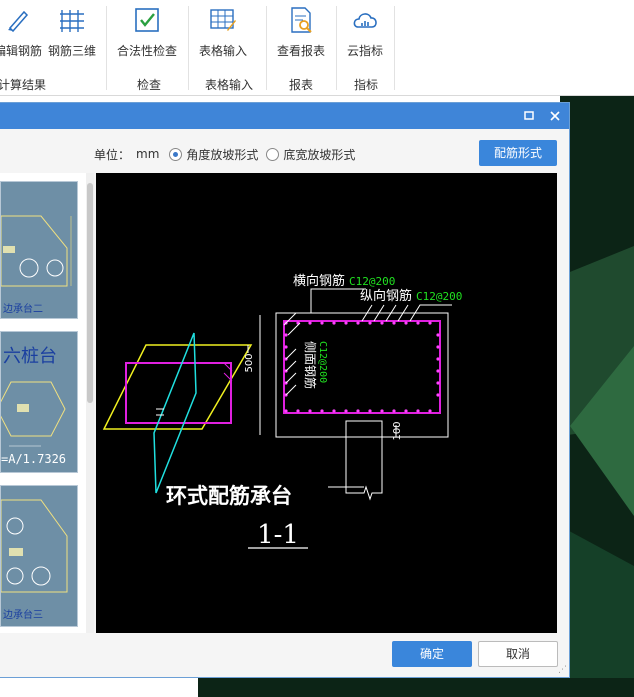  What do you see at coordinates (362, 375) in the screenshot?
I see `section-outline` at bounding box center [362, 375].